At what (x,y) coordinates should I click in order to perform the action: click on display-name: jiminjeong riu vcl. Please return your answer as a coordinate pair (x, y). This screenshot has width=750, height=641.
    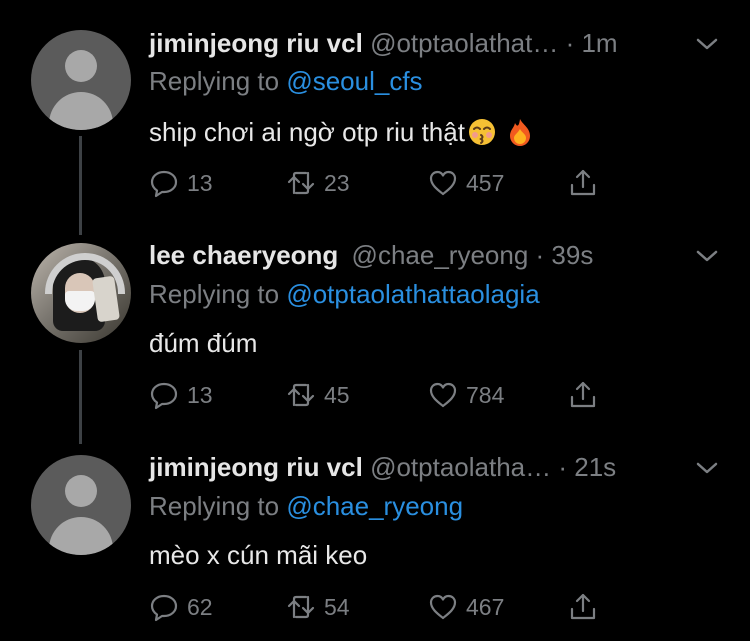
    Looking at the image, I should click on (256, 467).